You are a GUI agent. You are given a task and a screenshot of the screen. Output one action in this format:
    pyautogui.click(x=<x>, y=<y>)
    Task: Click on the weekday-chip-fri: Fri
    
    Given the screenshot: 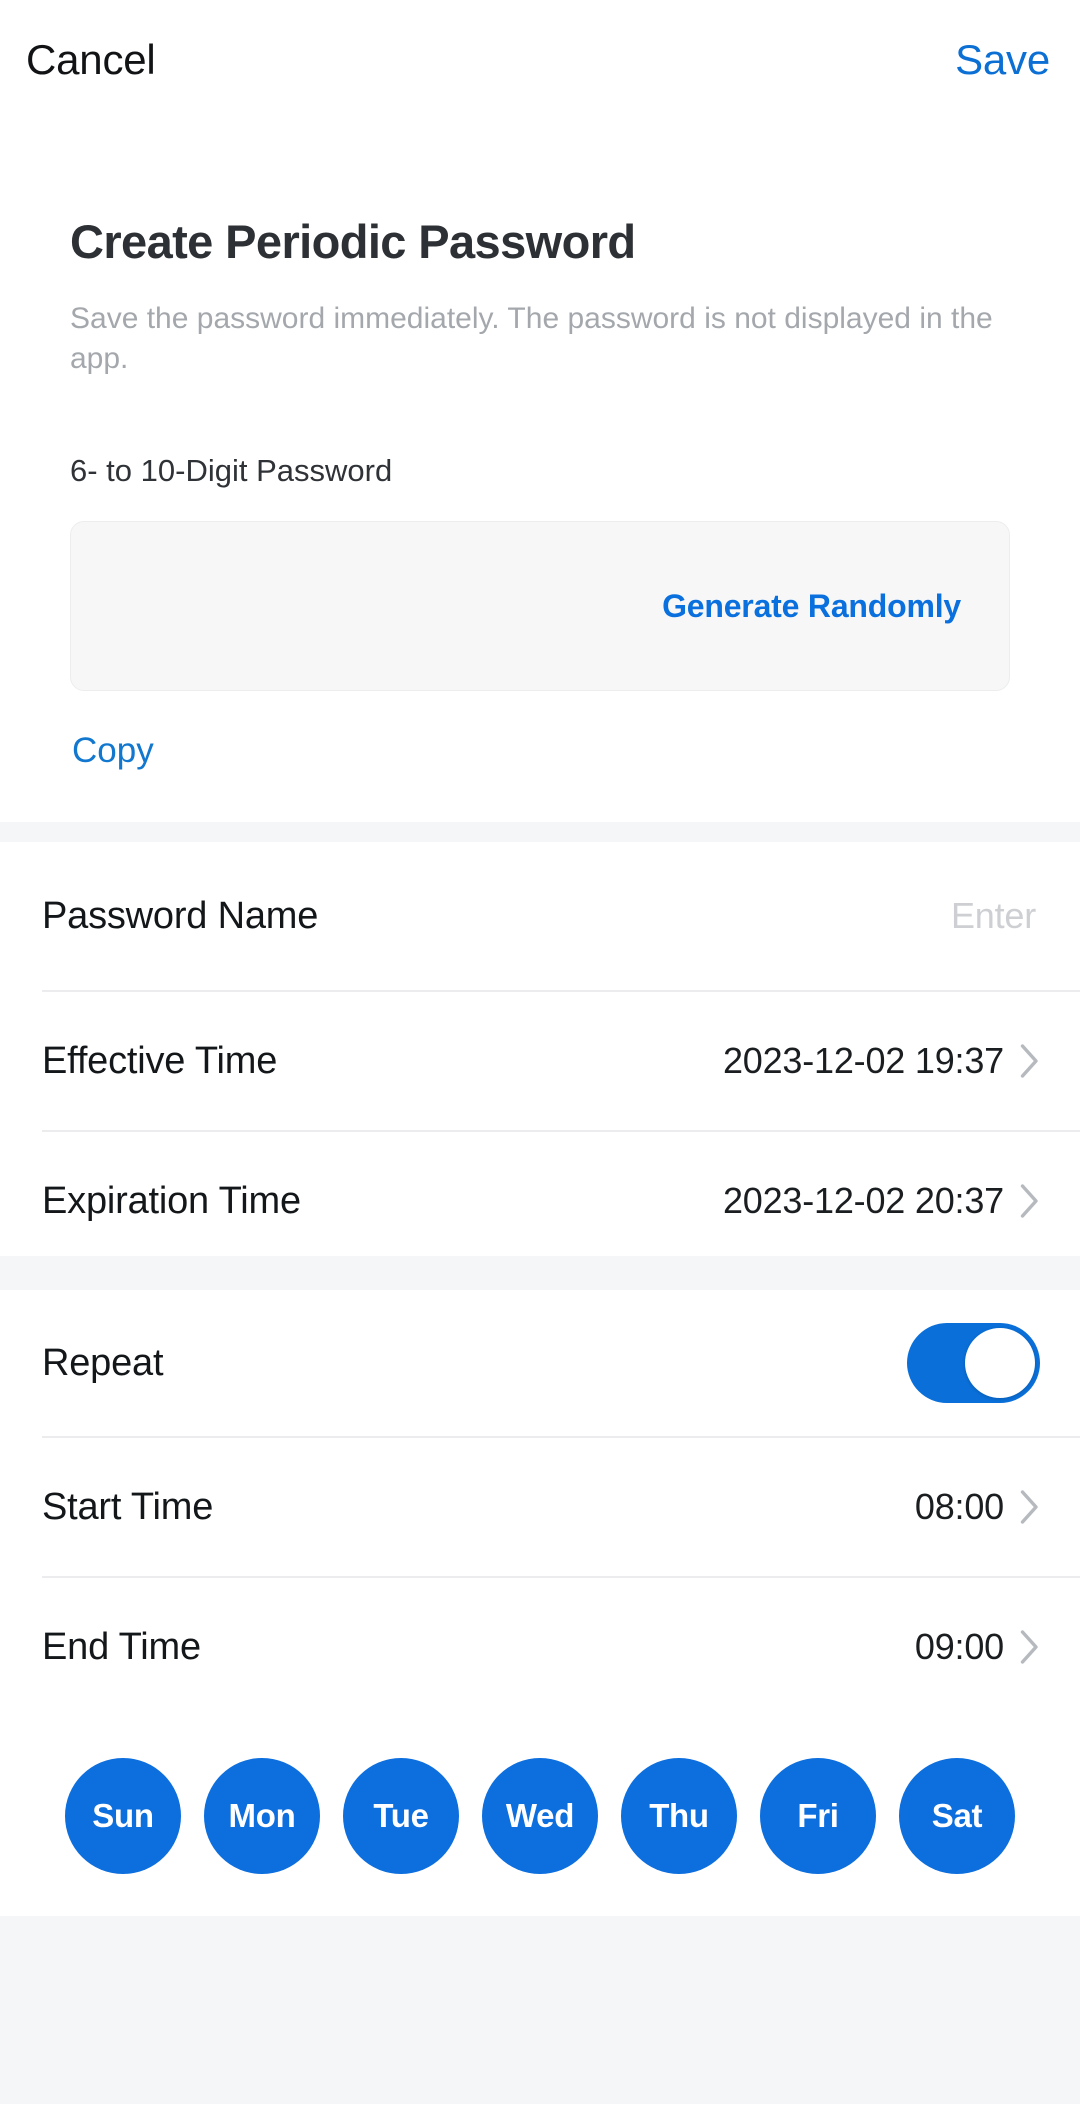 What is the action you would take?
    pyautogui.click(x=818, y=1816)
    